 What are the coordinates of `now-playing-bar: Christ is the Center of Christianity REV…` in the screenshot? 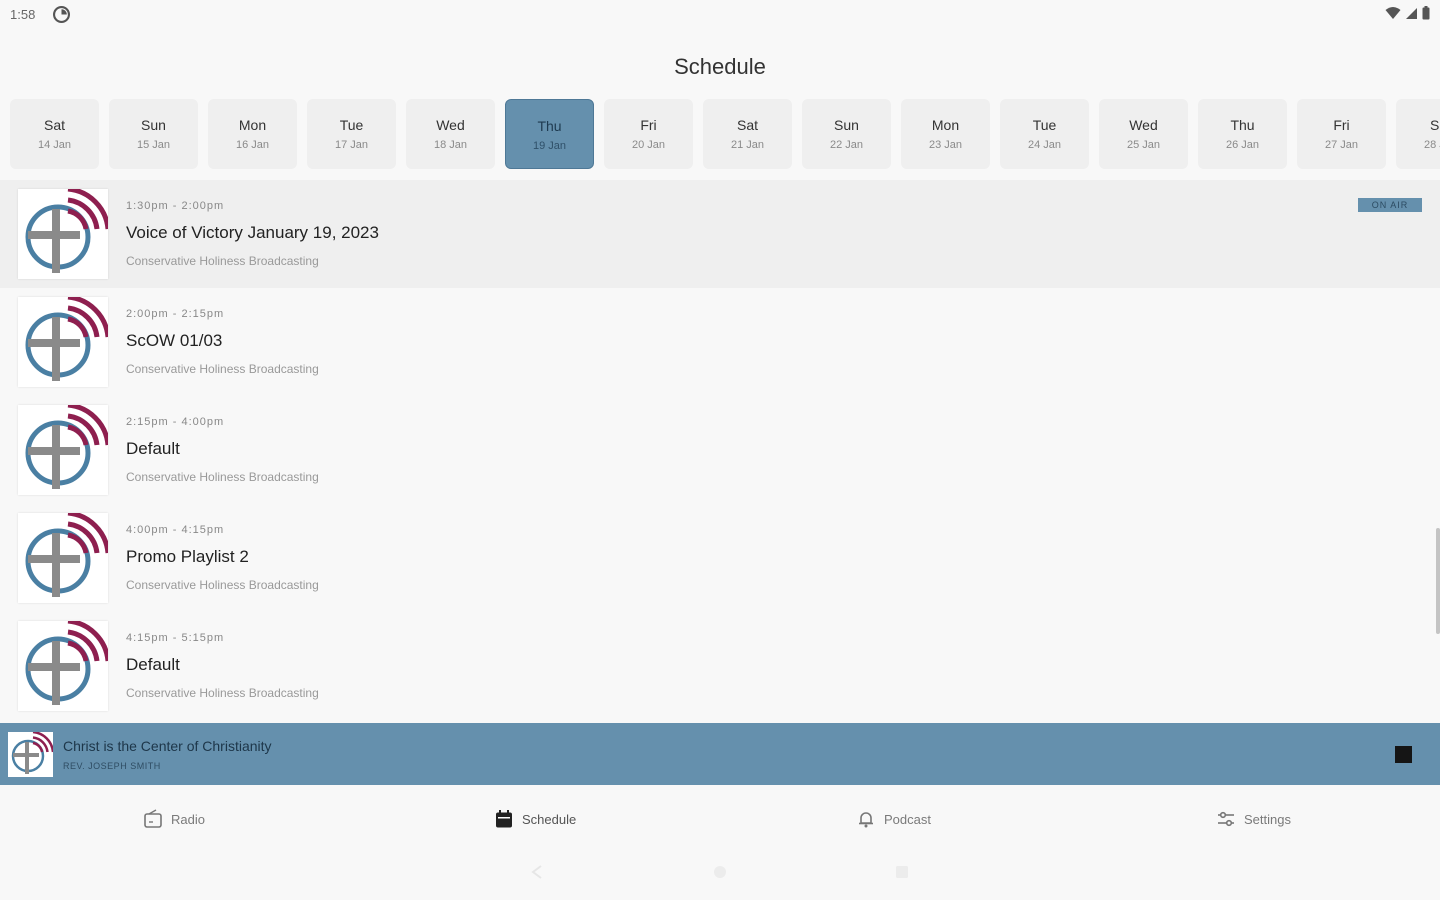 It's located at (720, 754).